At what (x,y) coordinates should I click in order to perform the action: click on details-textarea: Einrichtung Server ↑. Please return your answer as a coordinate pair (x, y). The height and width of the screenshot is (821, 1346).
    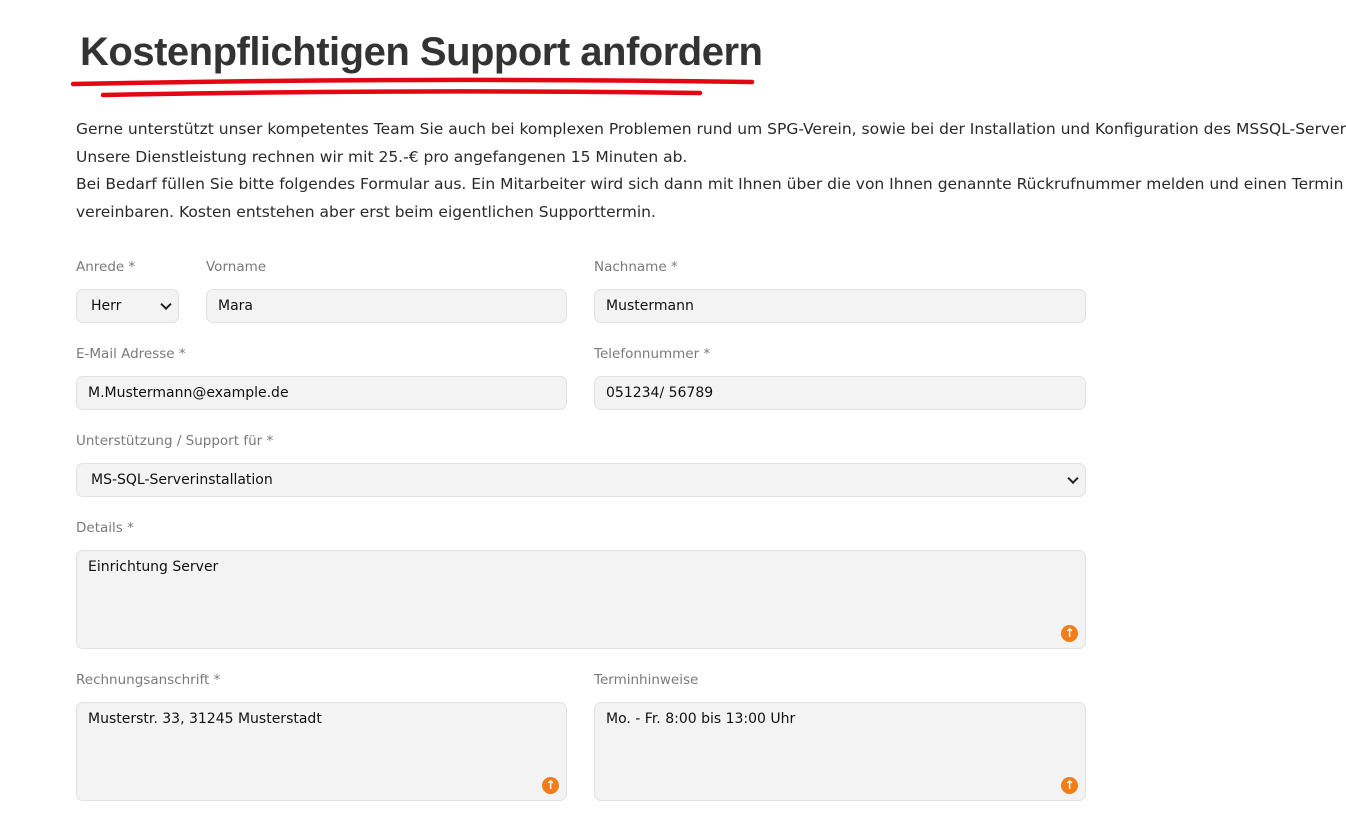
    Looking at the image, I should click on (581, 599).